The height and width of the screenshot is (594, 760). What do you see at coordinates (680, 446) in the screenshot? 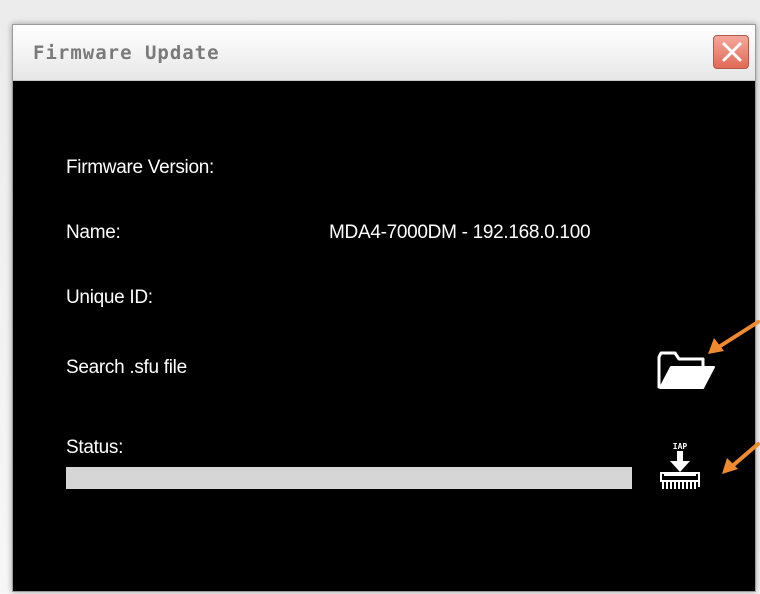
I see `svg-text: IAP` at bounding box center [680, 446].